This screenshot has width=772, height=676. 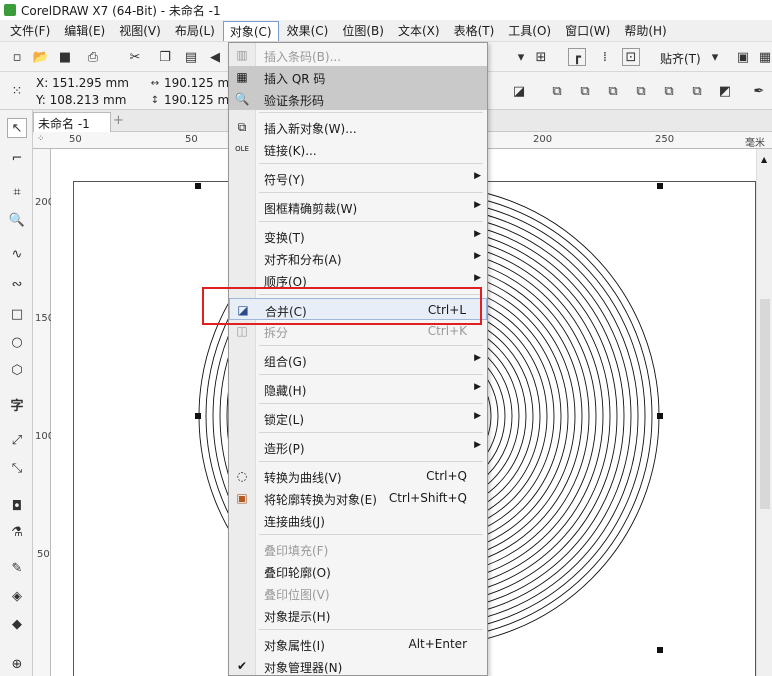 I want to click on simplify-icon: ⧉, so click(x=641, y=91).